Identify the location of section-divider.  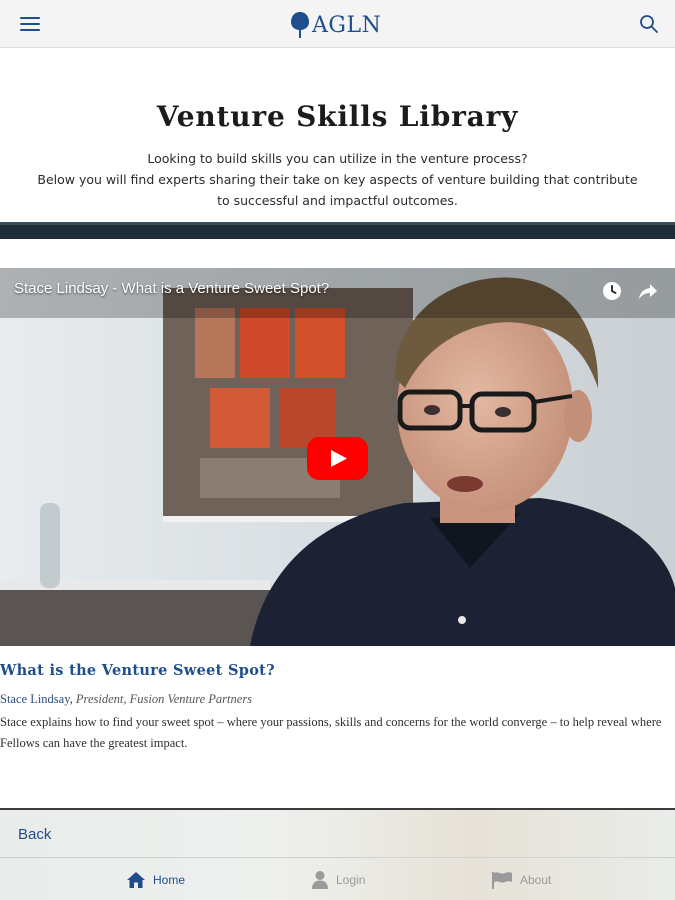
(337, 230).